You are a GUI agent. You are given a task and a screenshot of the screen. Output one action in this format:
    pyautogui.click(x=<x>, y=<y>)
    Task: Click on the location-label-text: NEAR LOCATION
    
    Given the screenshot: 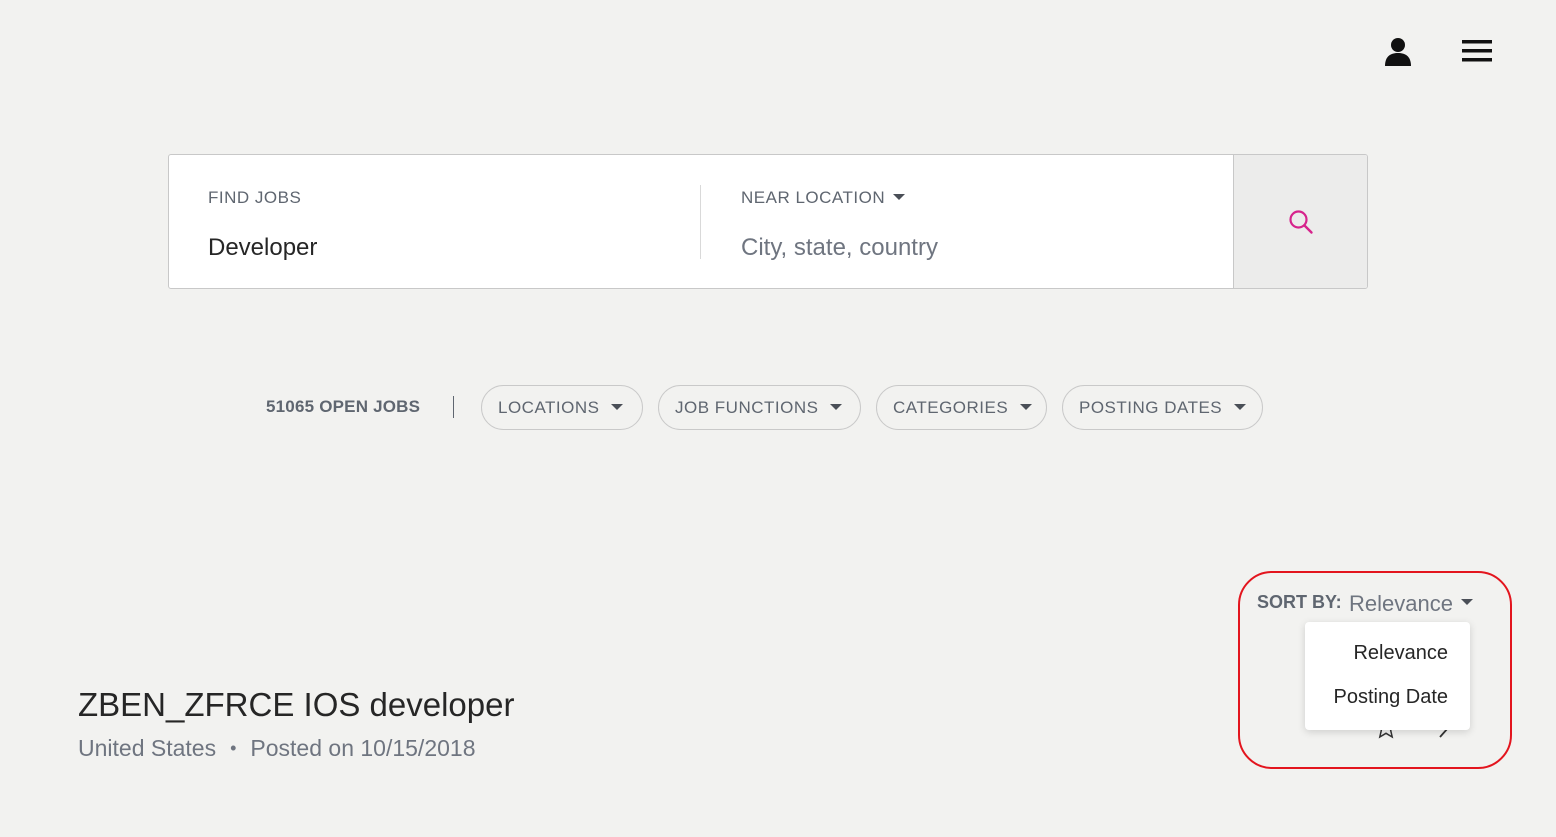 What is the action you would take?
    pyautogui.click(x=813, y=197)
    